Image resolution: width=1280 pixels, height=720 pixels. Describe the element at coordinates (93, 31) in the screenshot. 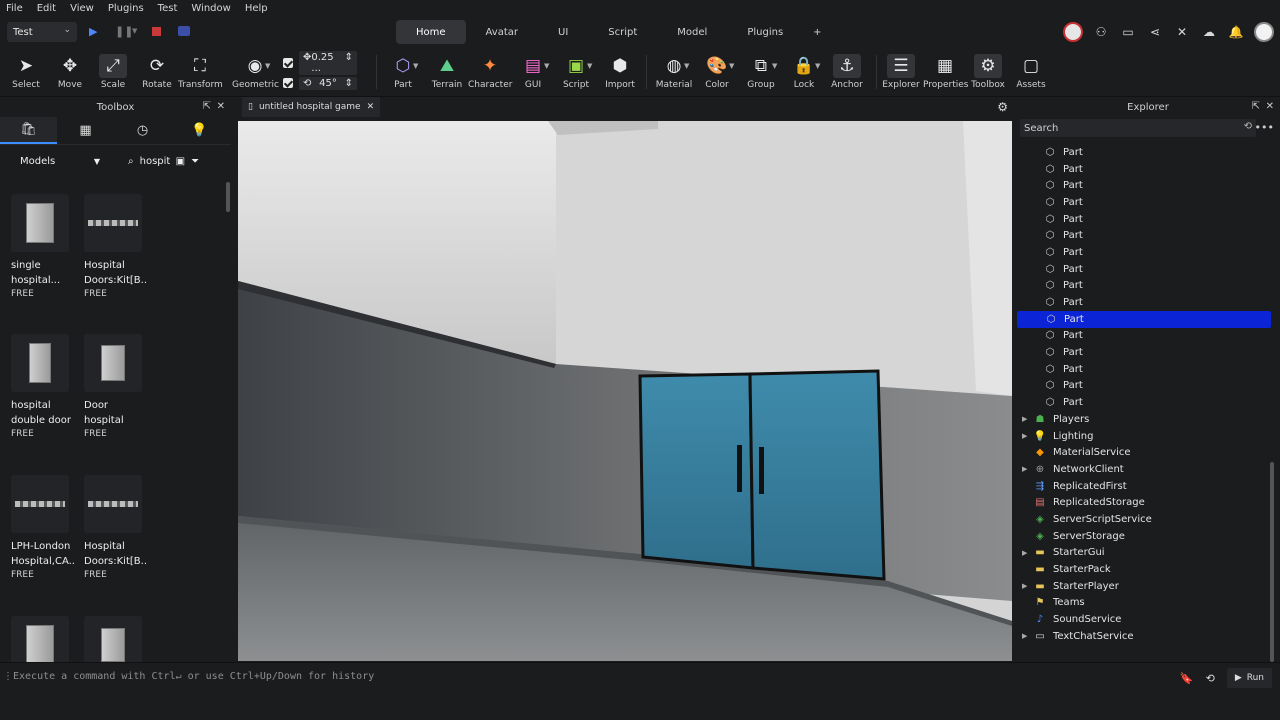

I see `play-icon: ▶` at that location.